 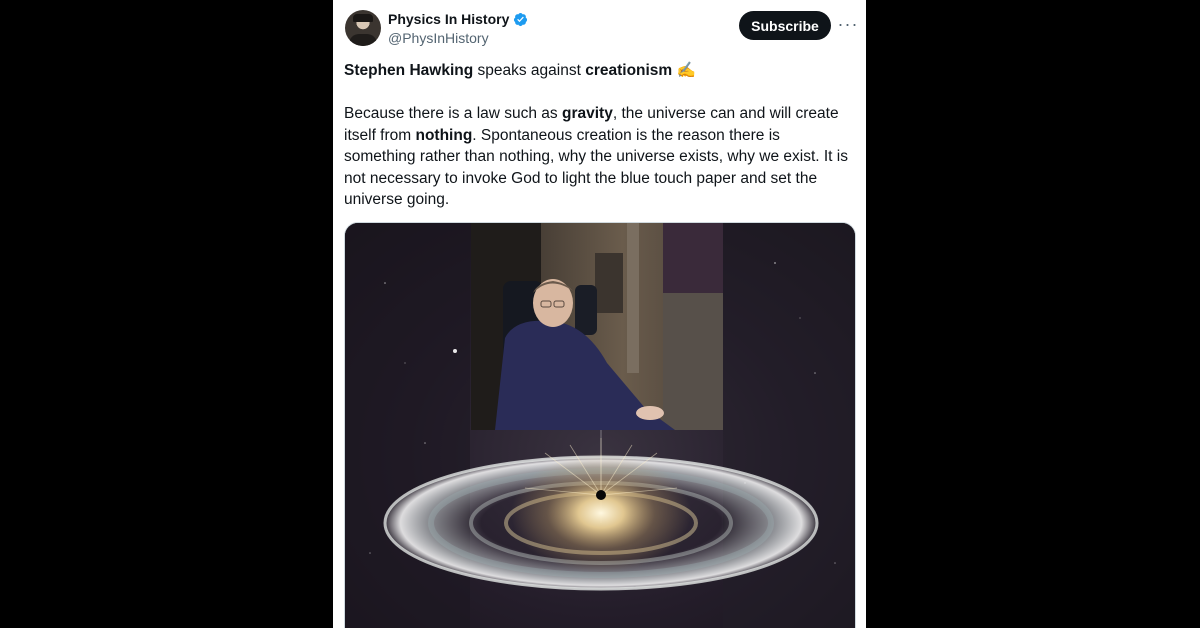 I want to click on account-name: Physics In History, so click(x=448, y=19).